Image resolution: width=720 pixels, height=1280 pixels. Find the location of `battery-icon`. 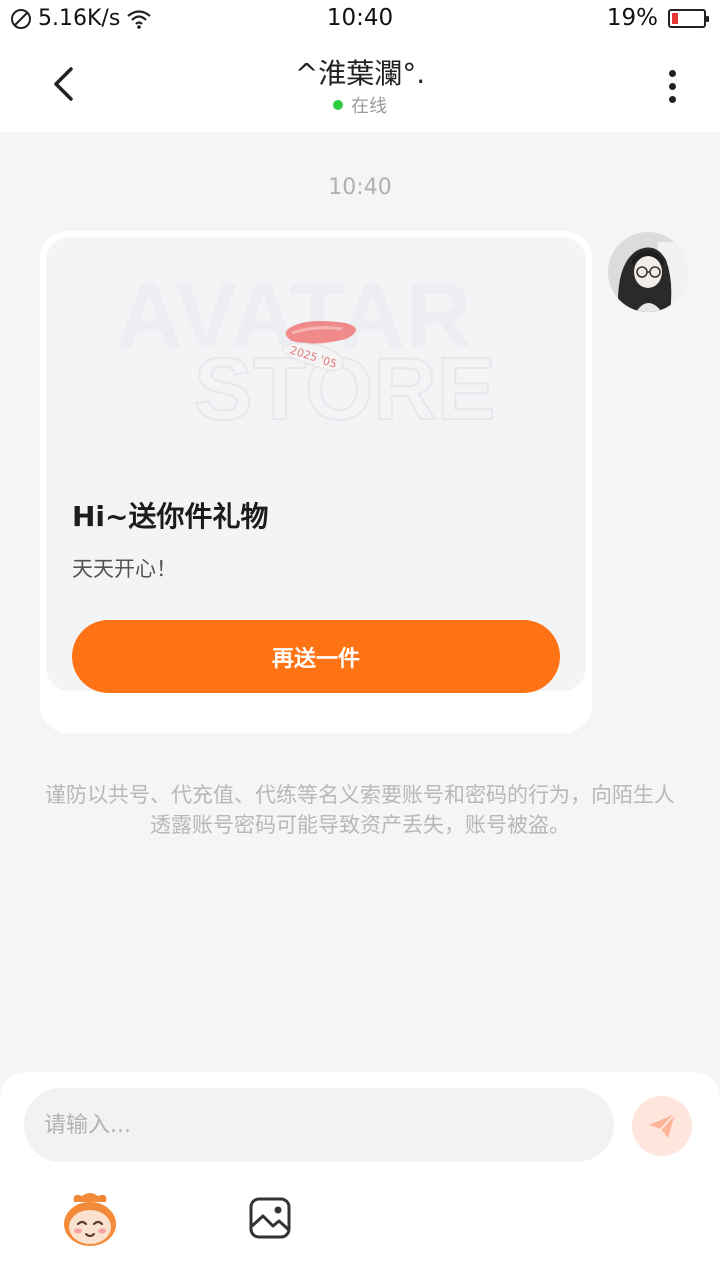

battery-icon is located at coordinates (688, 18).